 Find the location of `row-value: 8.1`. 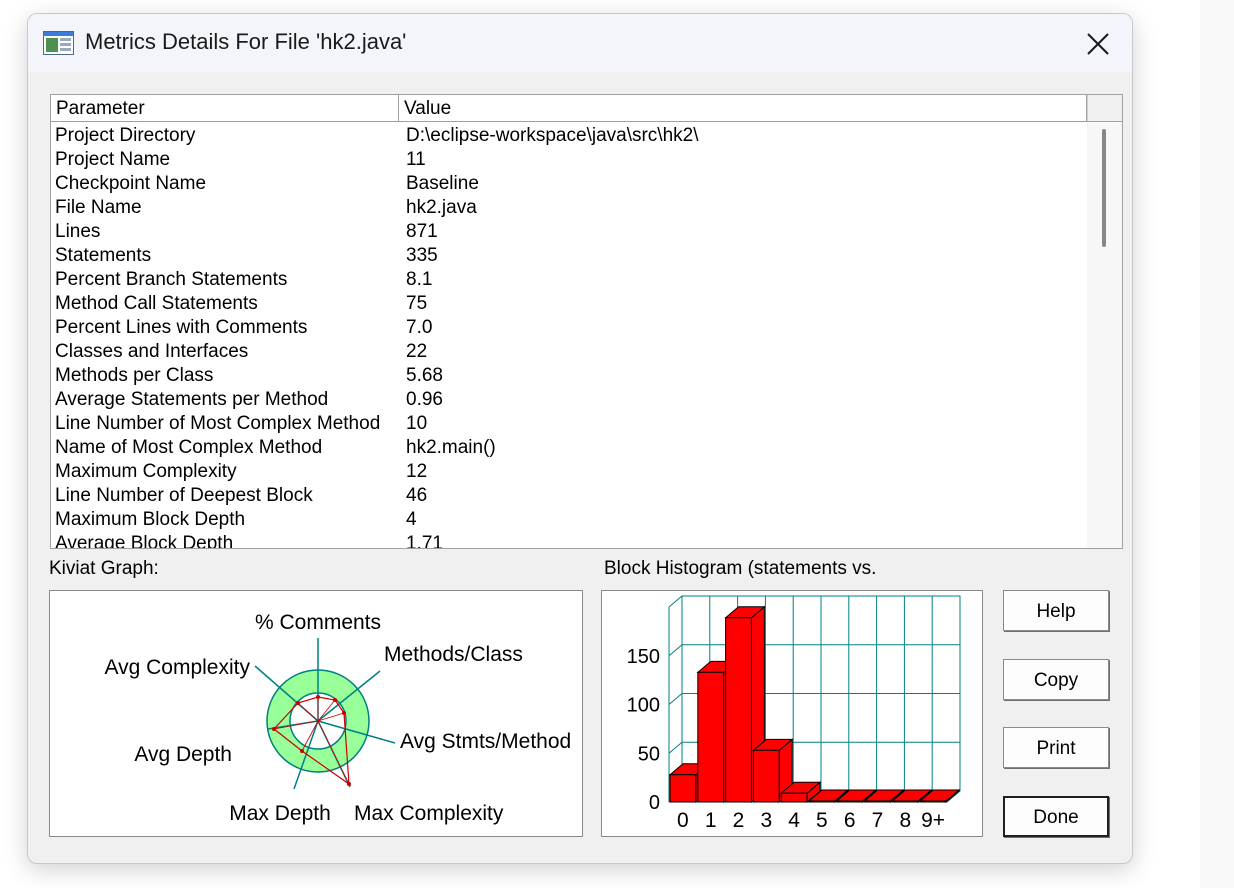

row-value: 8.1 is located at coordinates (419, 279).